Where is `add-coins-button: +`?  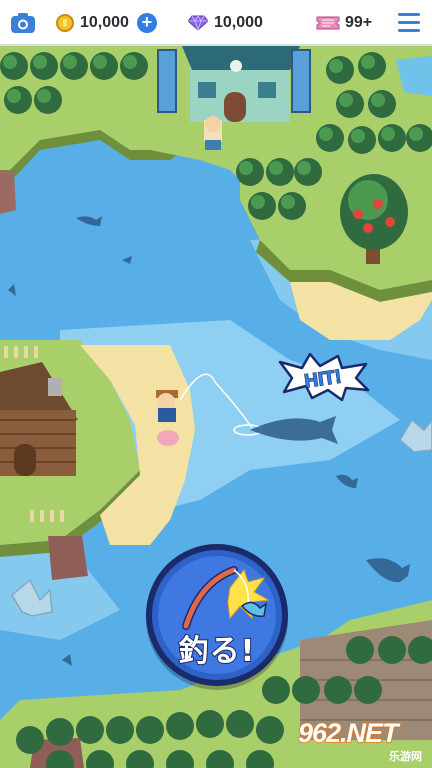
add-coins-button: + is located at coordinates (146, 23).